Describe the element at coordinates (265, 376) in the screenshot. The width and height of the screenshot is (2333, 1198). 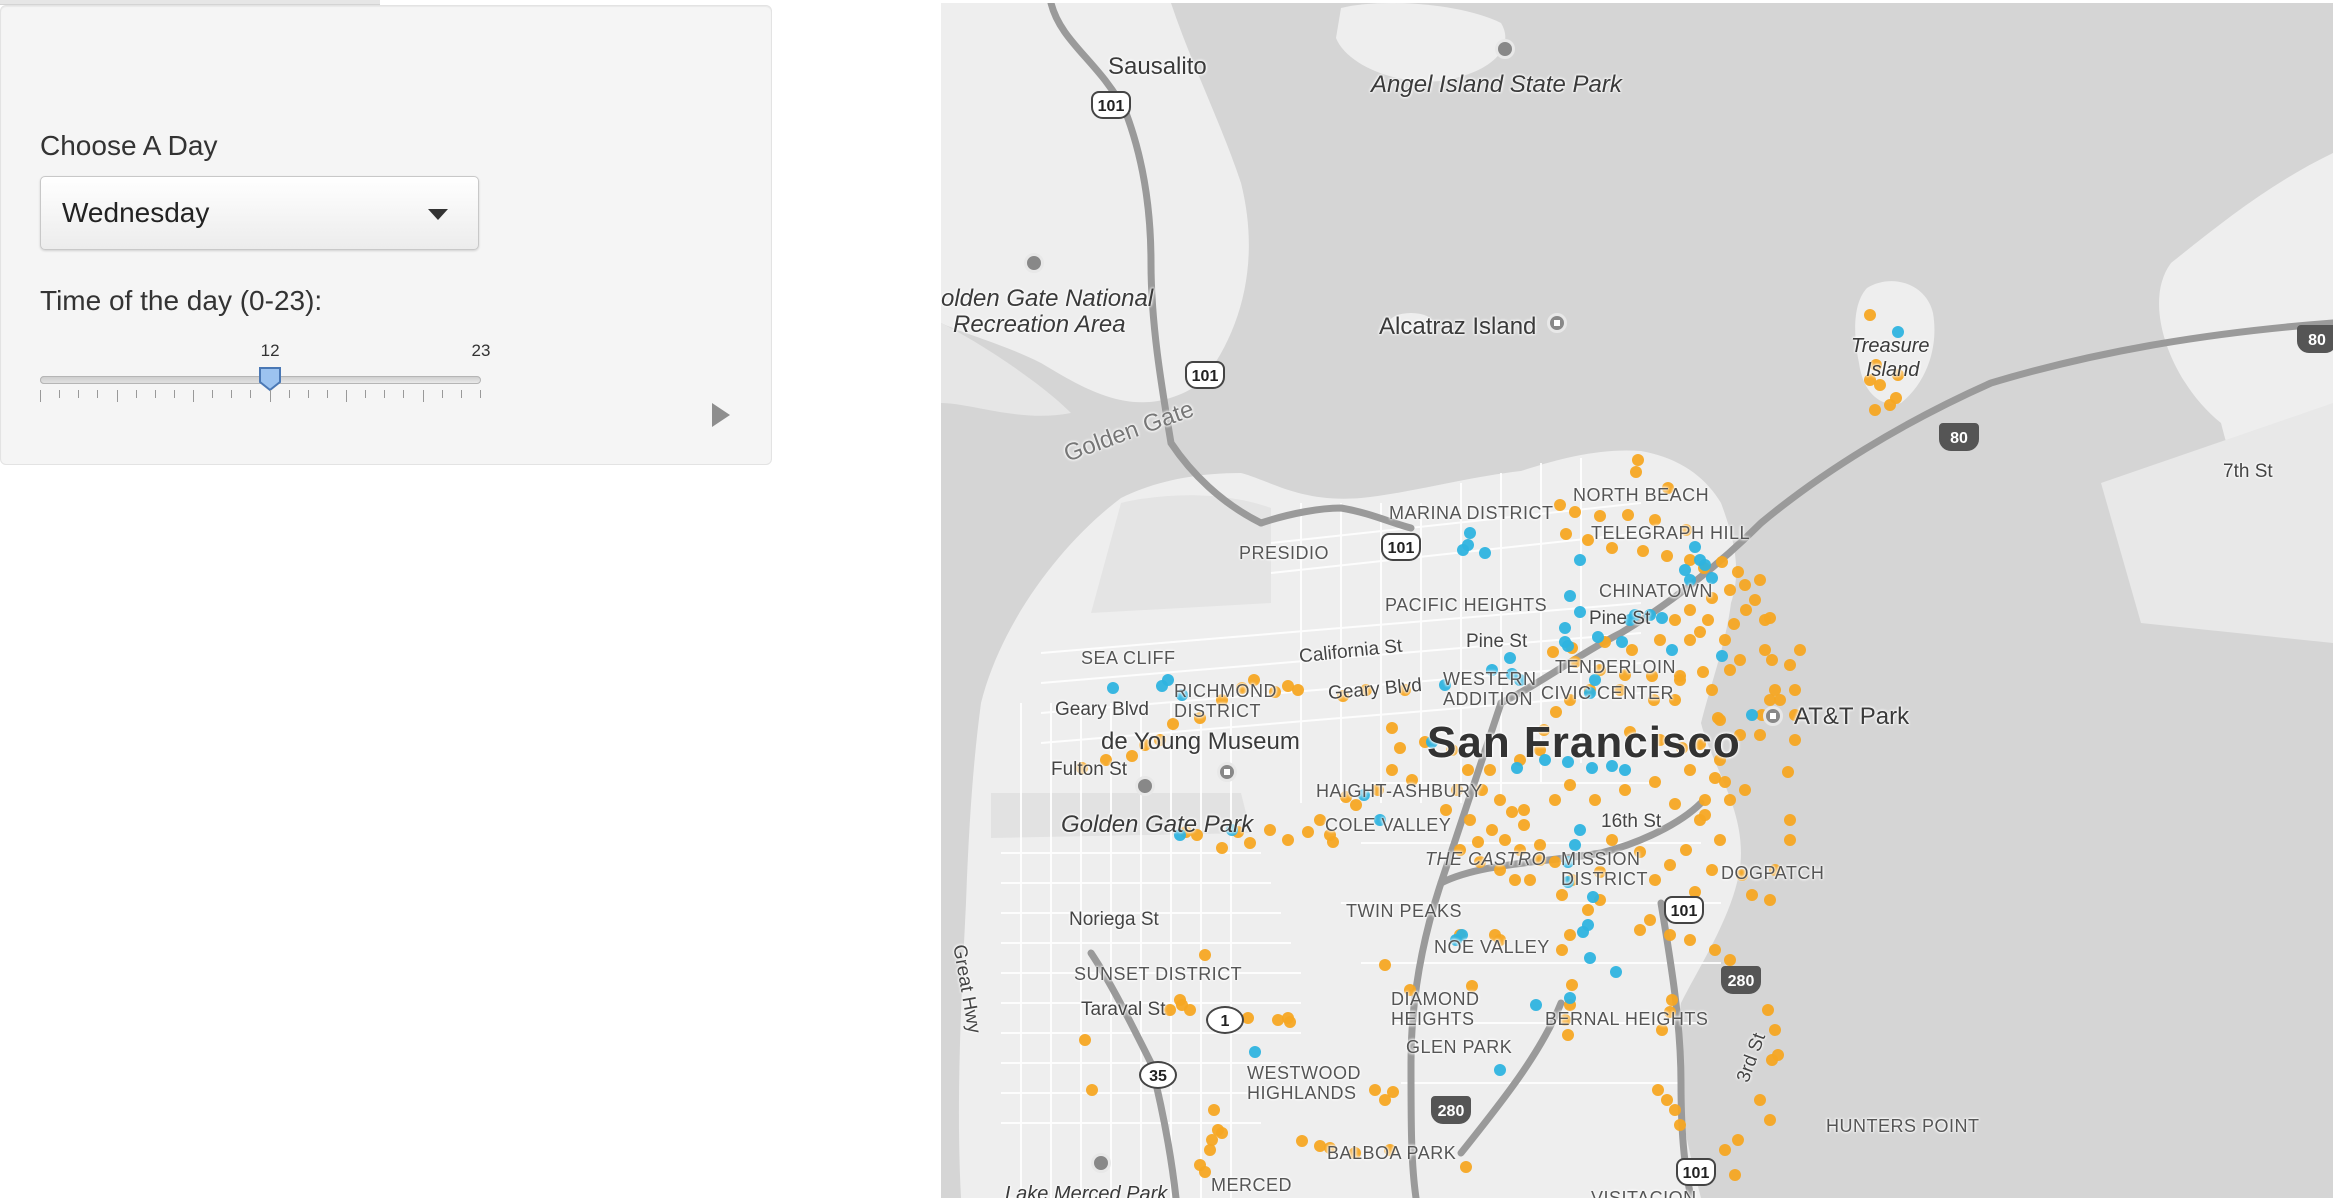
I see `time-slider: 12 23` at that location.